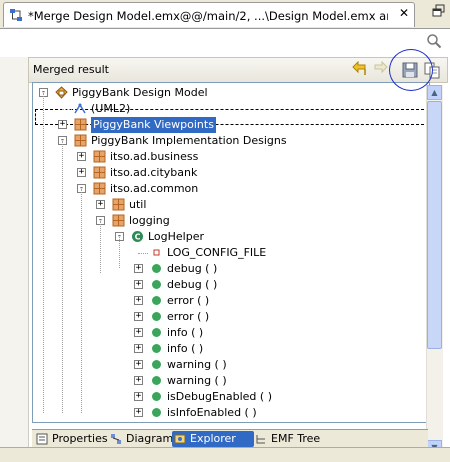  Describe the element at coordinates (217, 252) in the screenshot. I see `tree-item-label: LOG_CONFIG_FILE` at that location.